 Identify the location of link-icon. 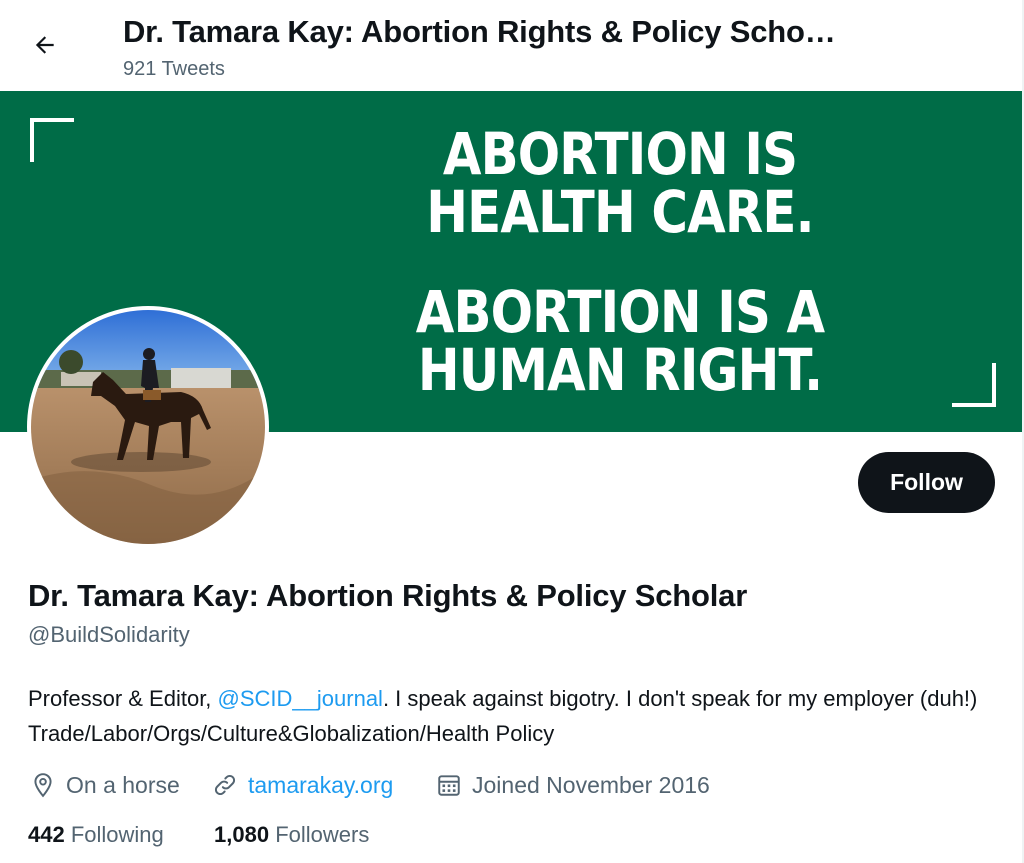
(225, 785).